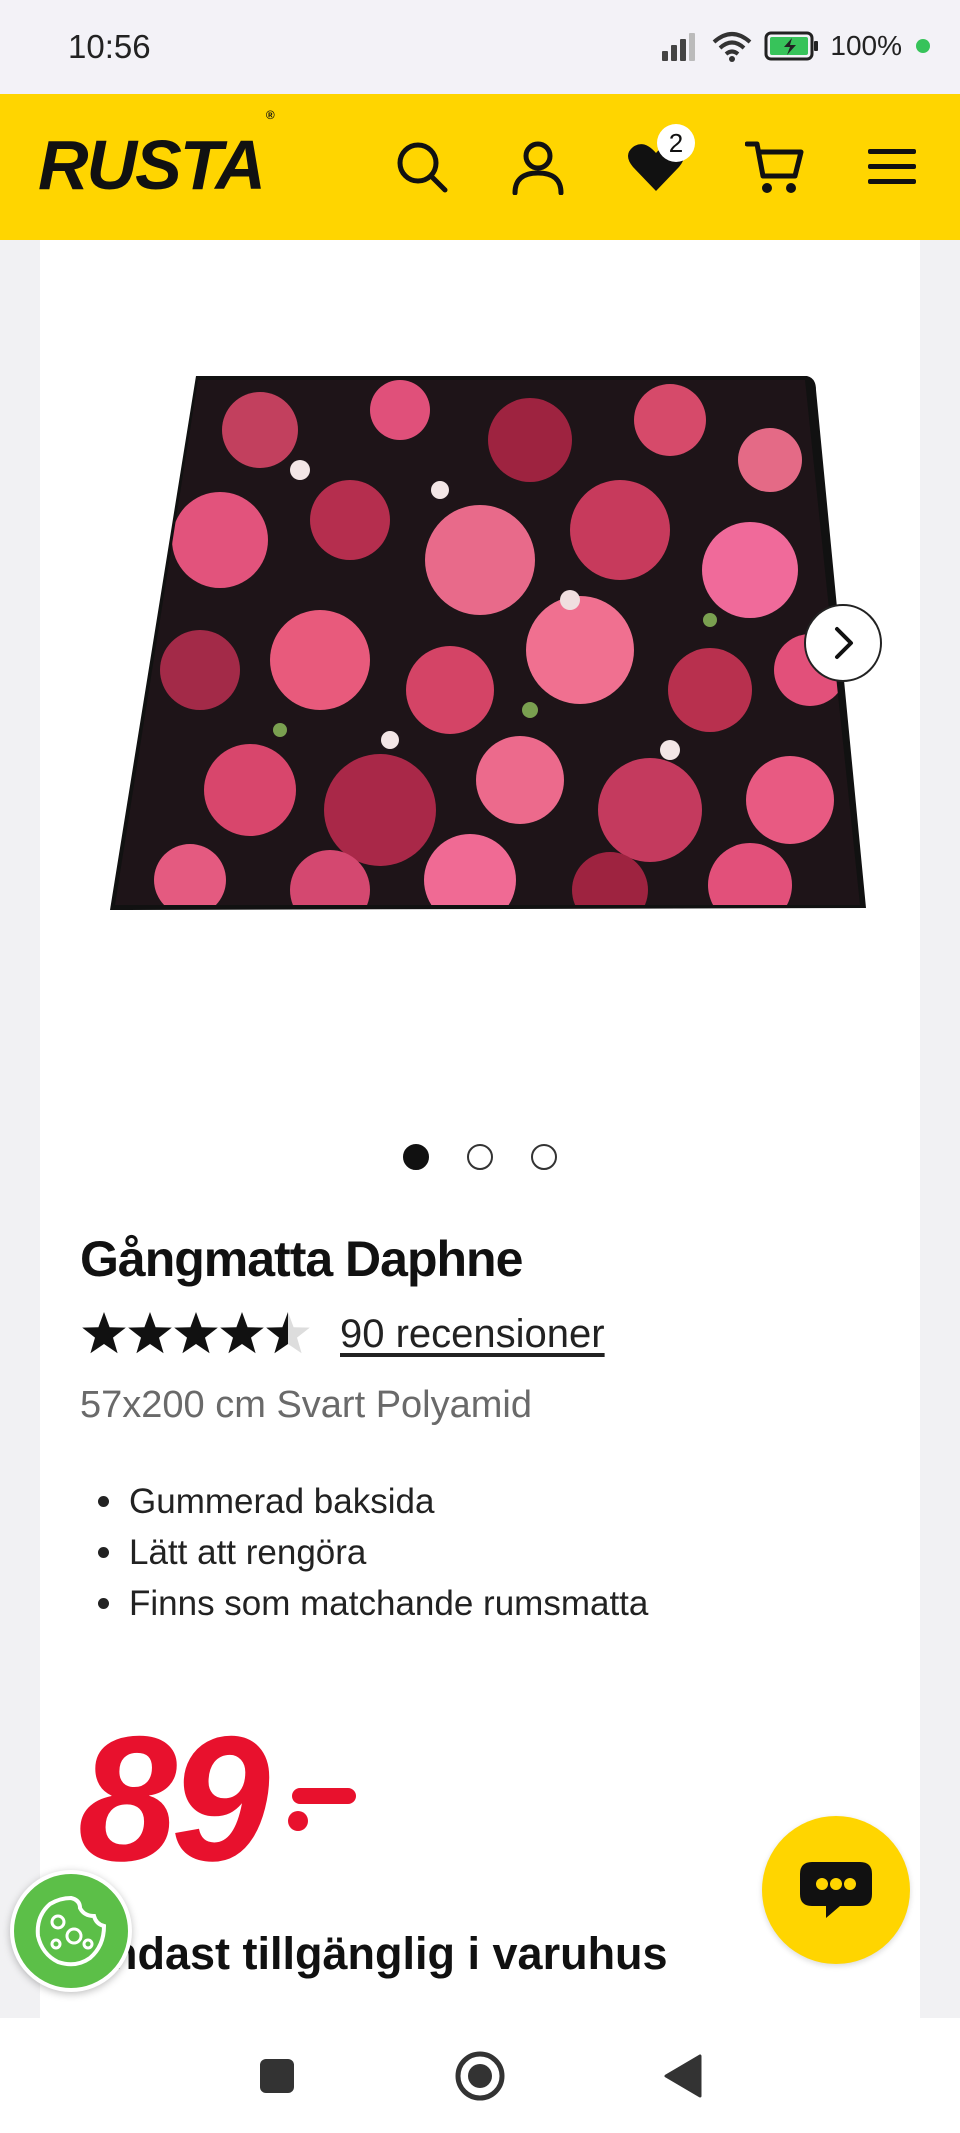 The width and height of the screenshot is (960, 2133). I want to click on wifi-icon, so click(732, 47).